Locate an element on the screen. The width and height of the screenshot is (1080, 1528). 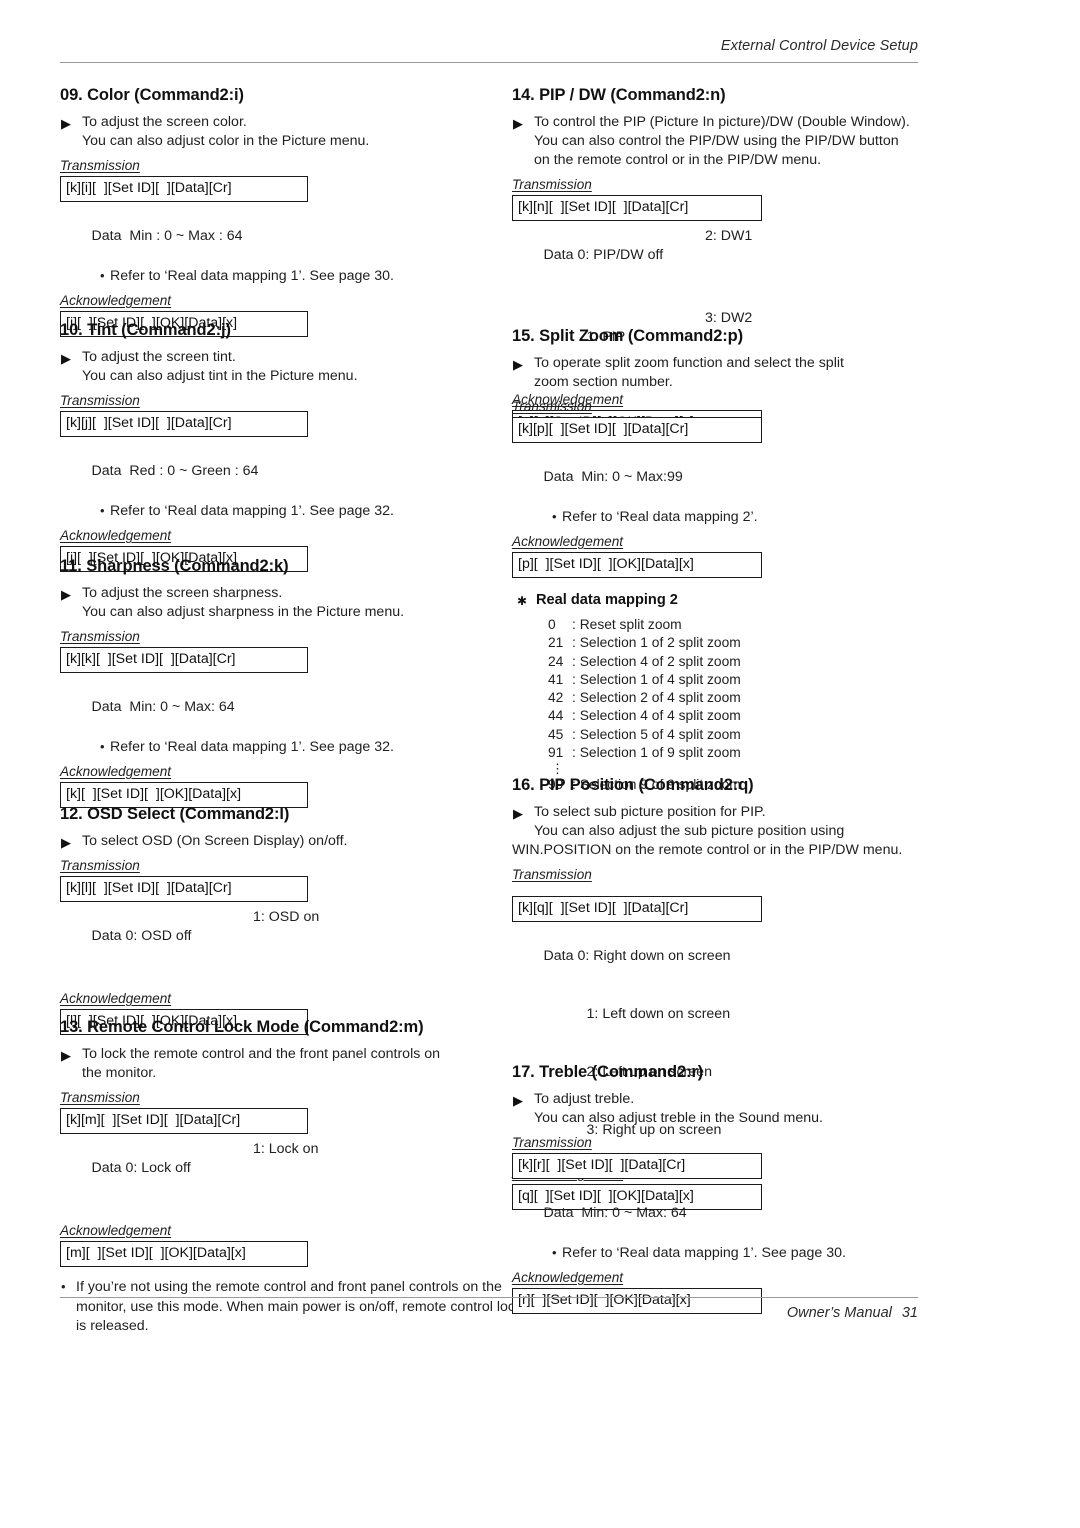
data-line: Data 0: Right down on screen is located at coordinates (747, 956).